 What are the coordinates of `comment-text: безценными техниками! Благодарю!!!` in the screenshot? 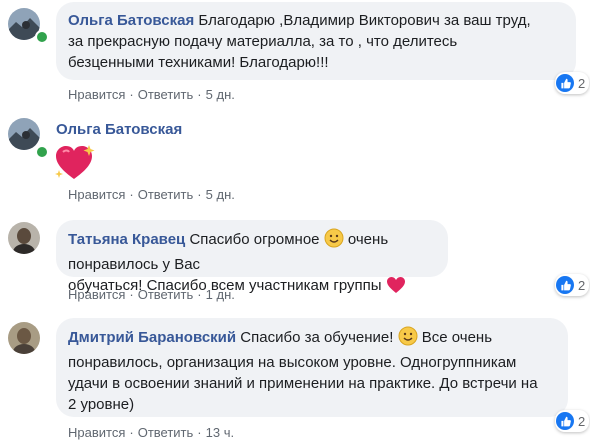 It's located at (198, 62).